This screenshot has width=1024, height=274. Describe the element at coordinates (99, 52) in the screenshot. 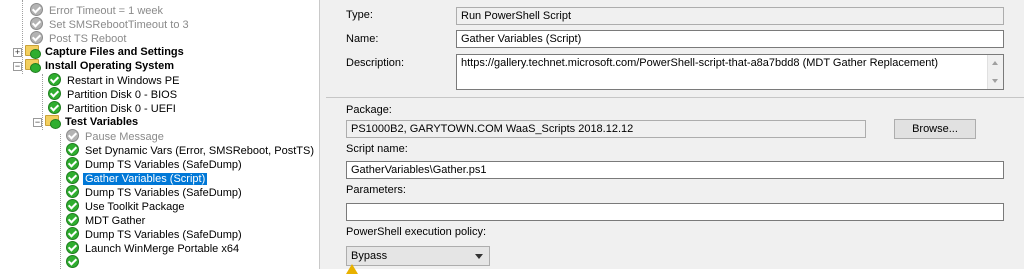

I see `tree-item-capture-files: + Capture Files and Settings` at that location.